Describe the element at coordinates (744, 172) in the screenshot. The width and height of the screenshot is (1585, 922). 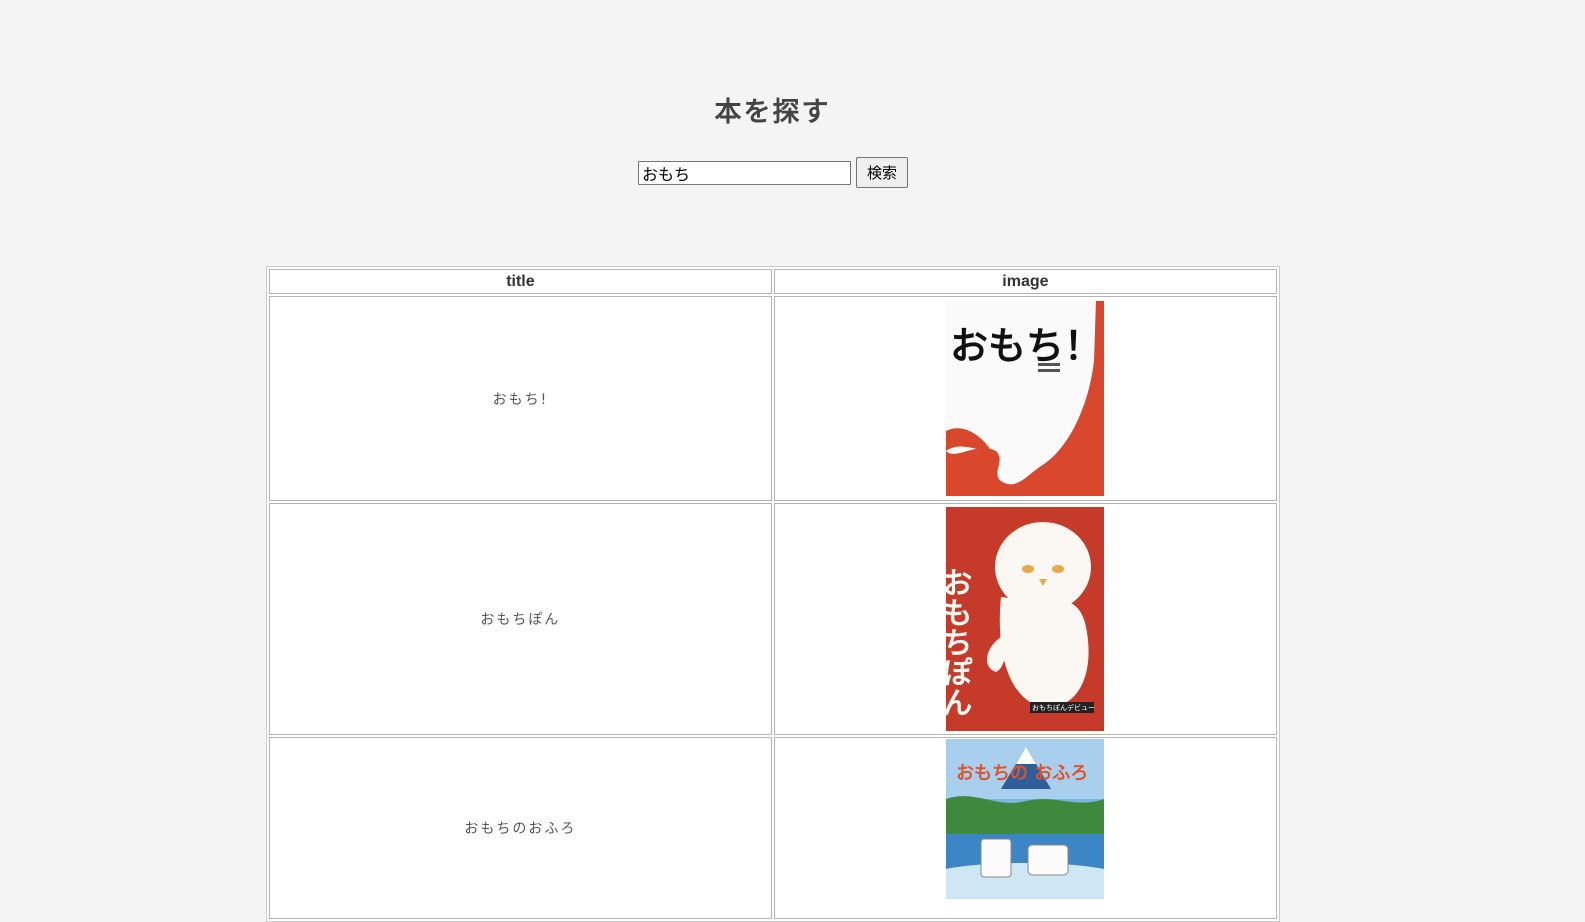
I see `search-input` at that location.